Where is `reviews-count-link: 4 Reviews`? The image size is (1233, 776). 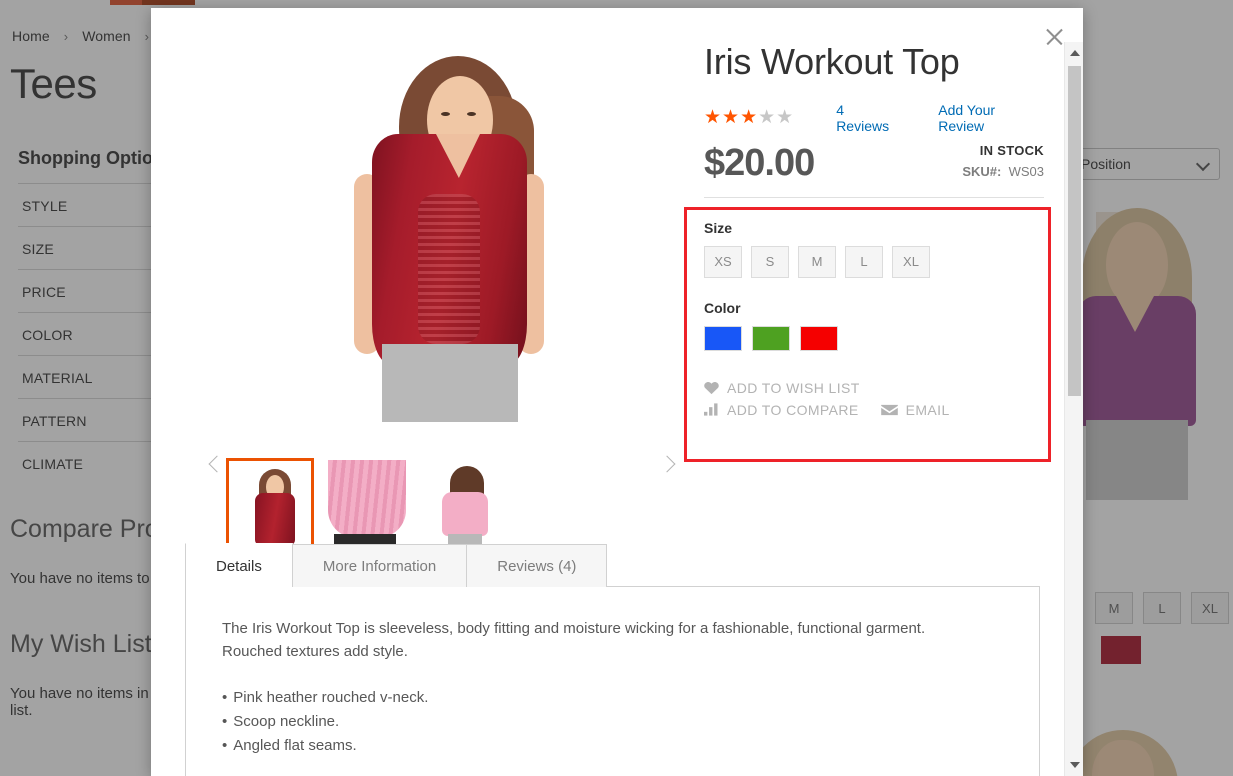 reviews-count-link: 4 Reviews is located at coordinates (868, 118).